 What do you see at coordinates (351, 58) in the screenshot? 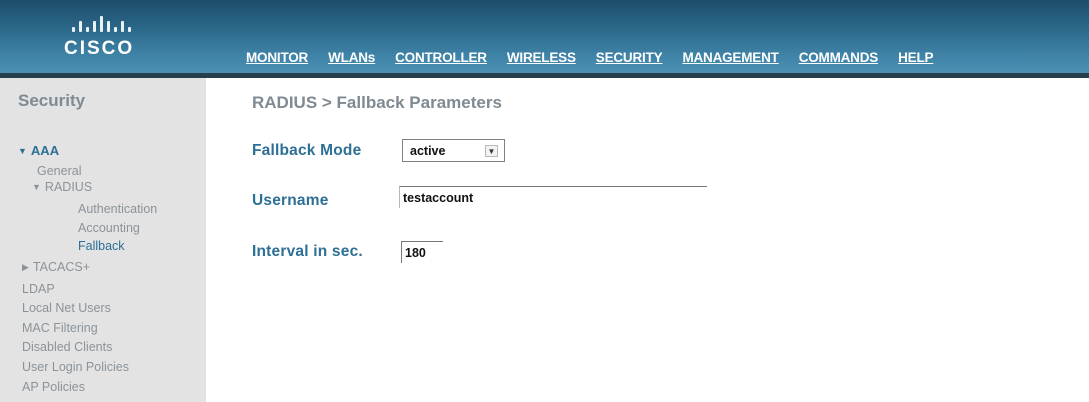
I see `menu-wlans: WLANs` at bounding box center [351, 58].